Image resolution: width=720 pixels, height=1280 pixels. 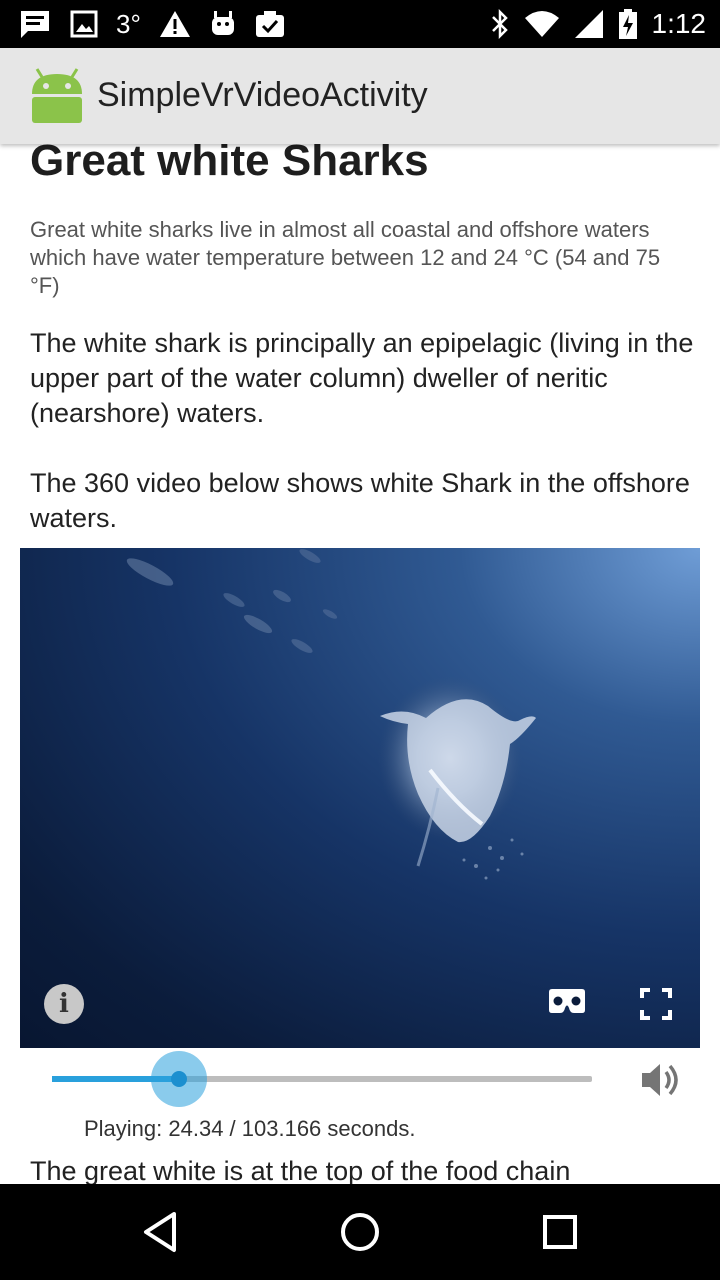 I want to click on fullscreen-button, so click(x=656, y=1006).